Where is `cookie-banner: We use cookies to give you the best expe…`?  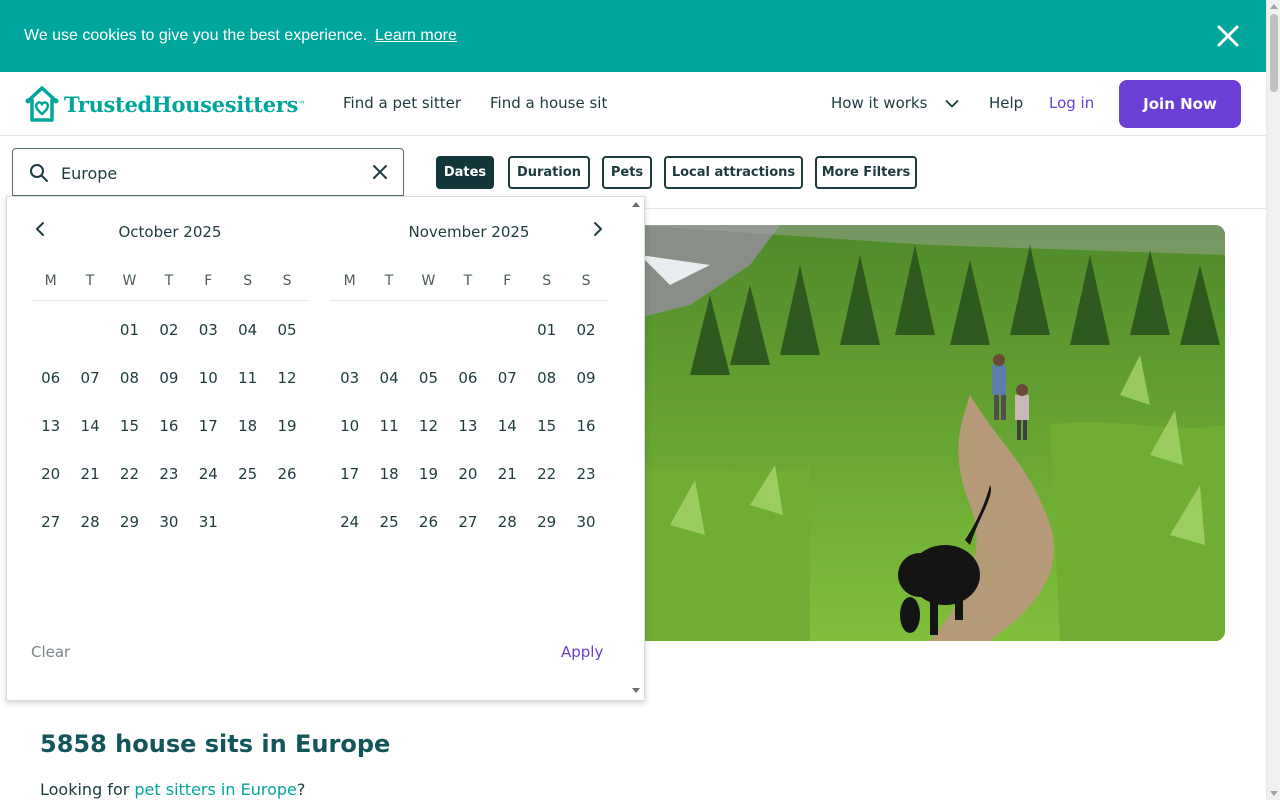 cookie-banner: We use cookies to give you the best expe… is located at coordinates (633, 36).